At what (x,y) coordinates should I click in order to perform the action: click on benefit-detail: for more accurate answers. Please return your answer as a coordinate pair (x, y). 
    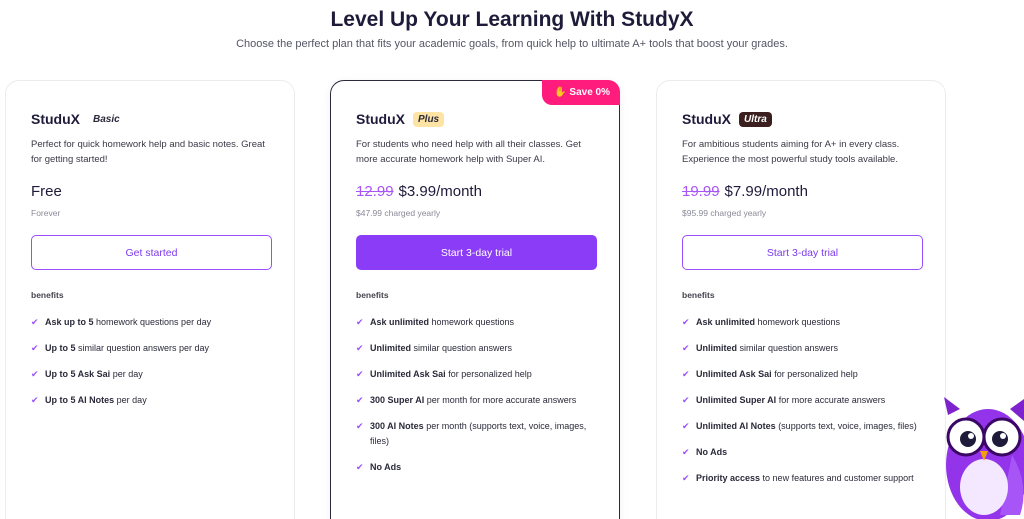
    Looking at the image, I should click on (831, 400).